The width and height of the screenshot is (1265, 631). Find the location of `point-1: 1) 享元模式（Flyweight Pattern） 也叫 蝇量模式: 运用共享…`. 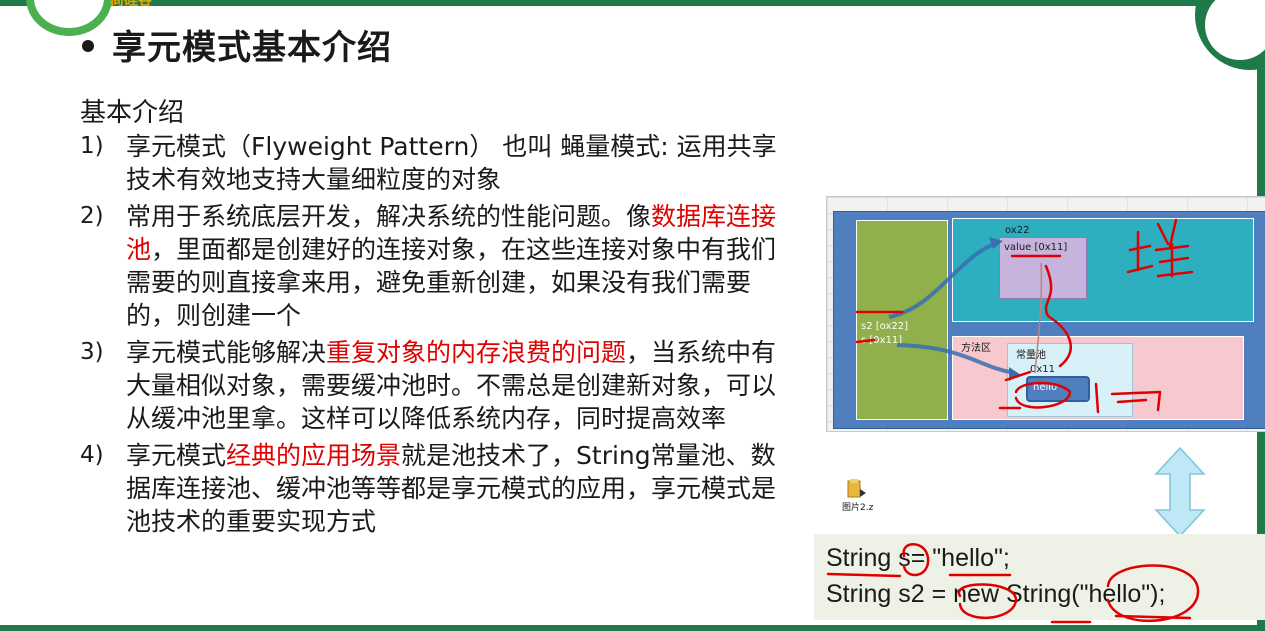

point-1: 1) 享元模式（Flyweight Pattern） 也叫 蝇量模式: 运用共享… is located at coordinates (435, 163).